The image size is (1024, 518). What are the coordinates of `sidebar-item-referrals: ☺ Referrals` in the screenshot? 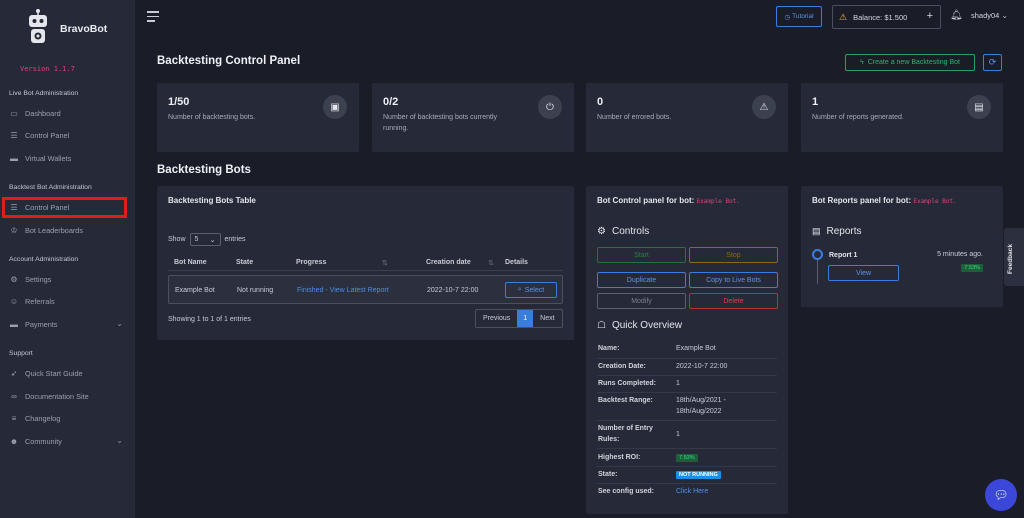 It's located at (68, 301).